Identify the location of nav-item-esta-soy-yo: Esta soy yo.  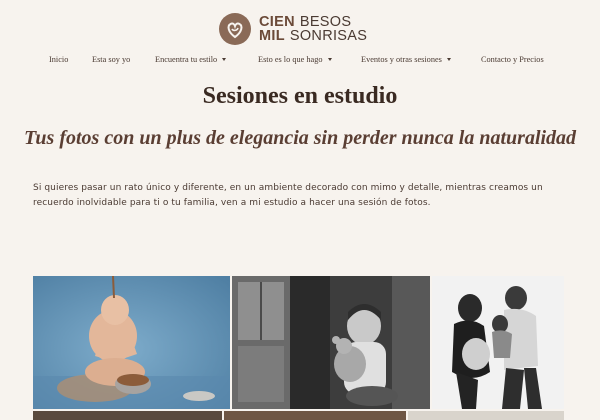
(111, 59).